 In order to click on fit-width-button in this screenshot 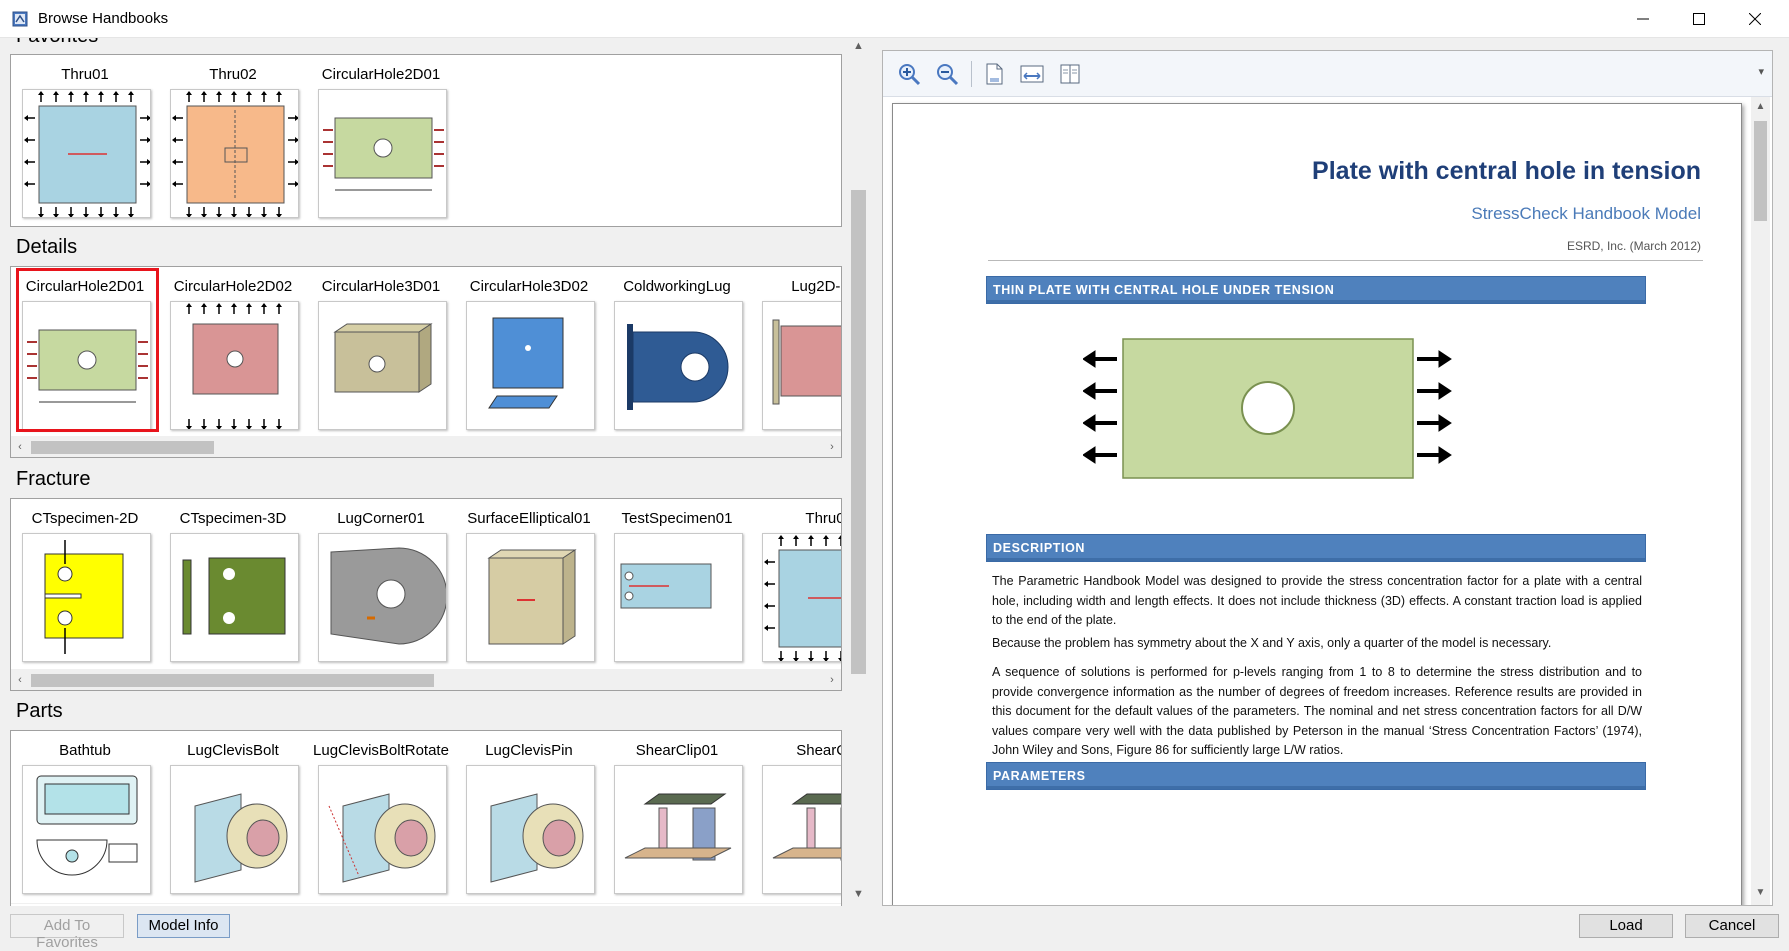, I will do `click(1032, 74)`.